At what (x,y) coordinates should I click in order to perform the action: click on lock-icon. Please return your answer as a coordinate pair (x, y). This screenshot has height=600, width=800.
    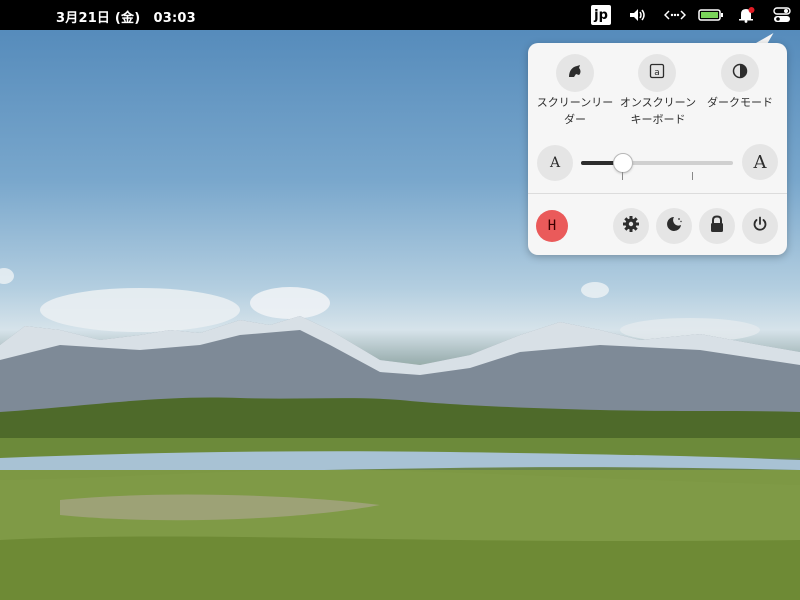
    Looking at the image, I should click on (717, 226).